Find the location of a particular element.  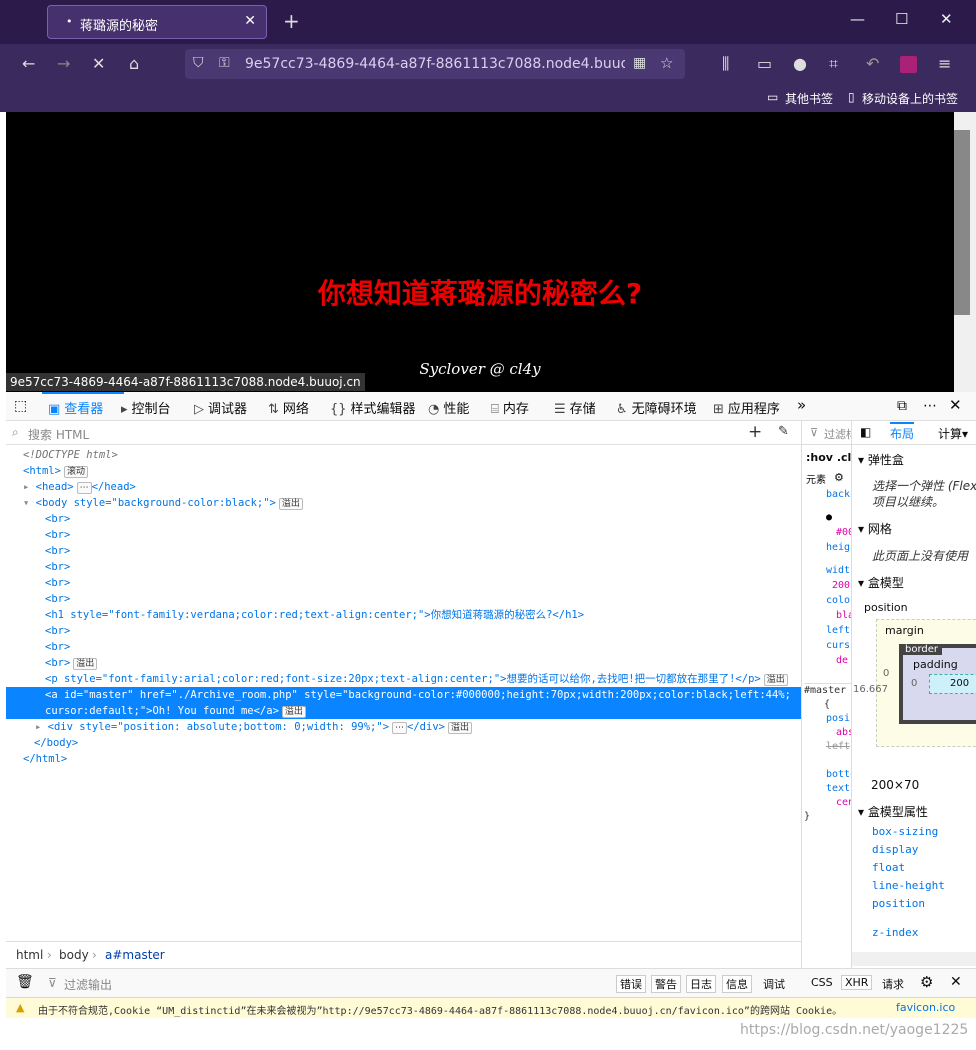

prop-box-sizing: box-sizing is located at coordinates (908, 832).